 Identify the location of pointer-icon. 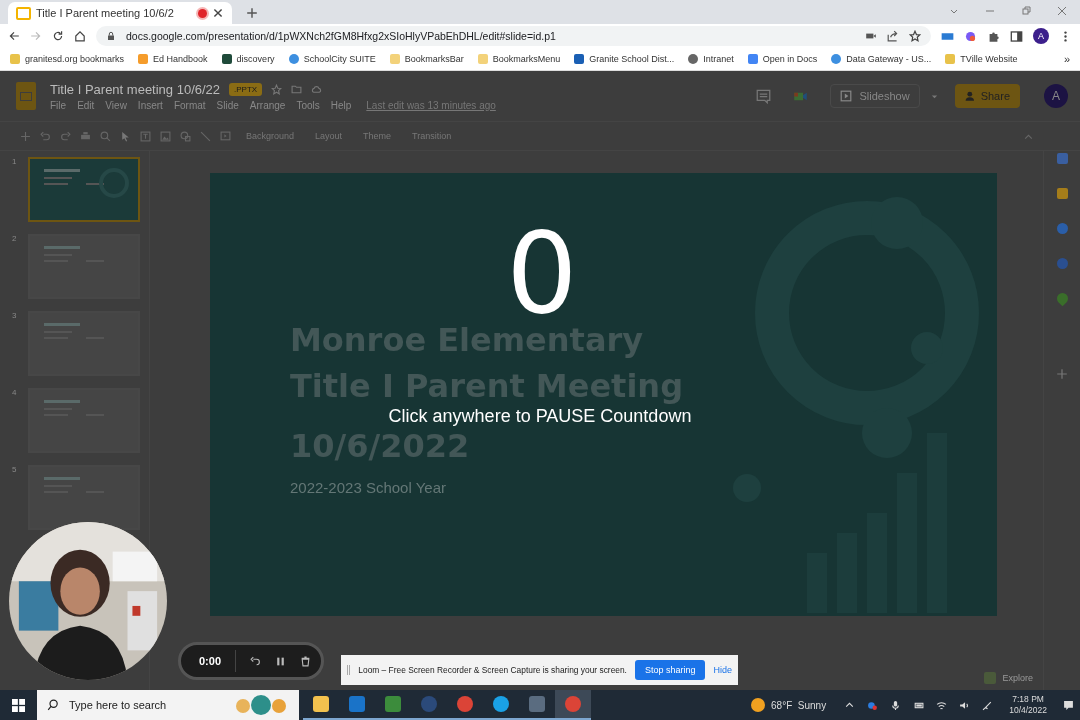
(125, 136).